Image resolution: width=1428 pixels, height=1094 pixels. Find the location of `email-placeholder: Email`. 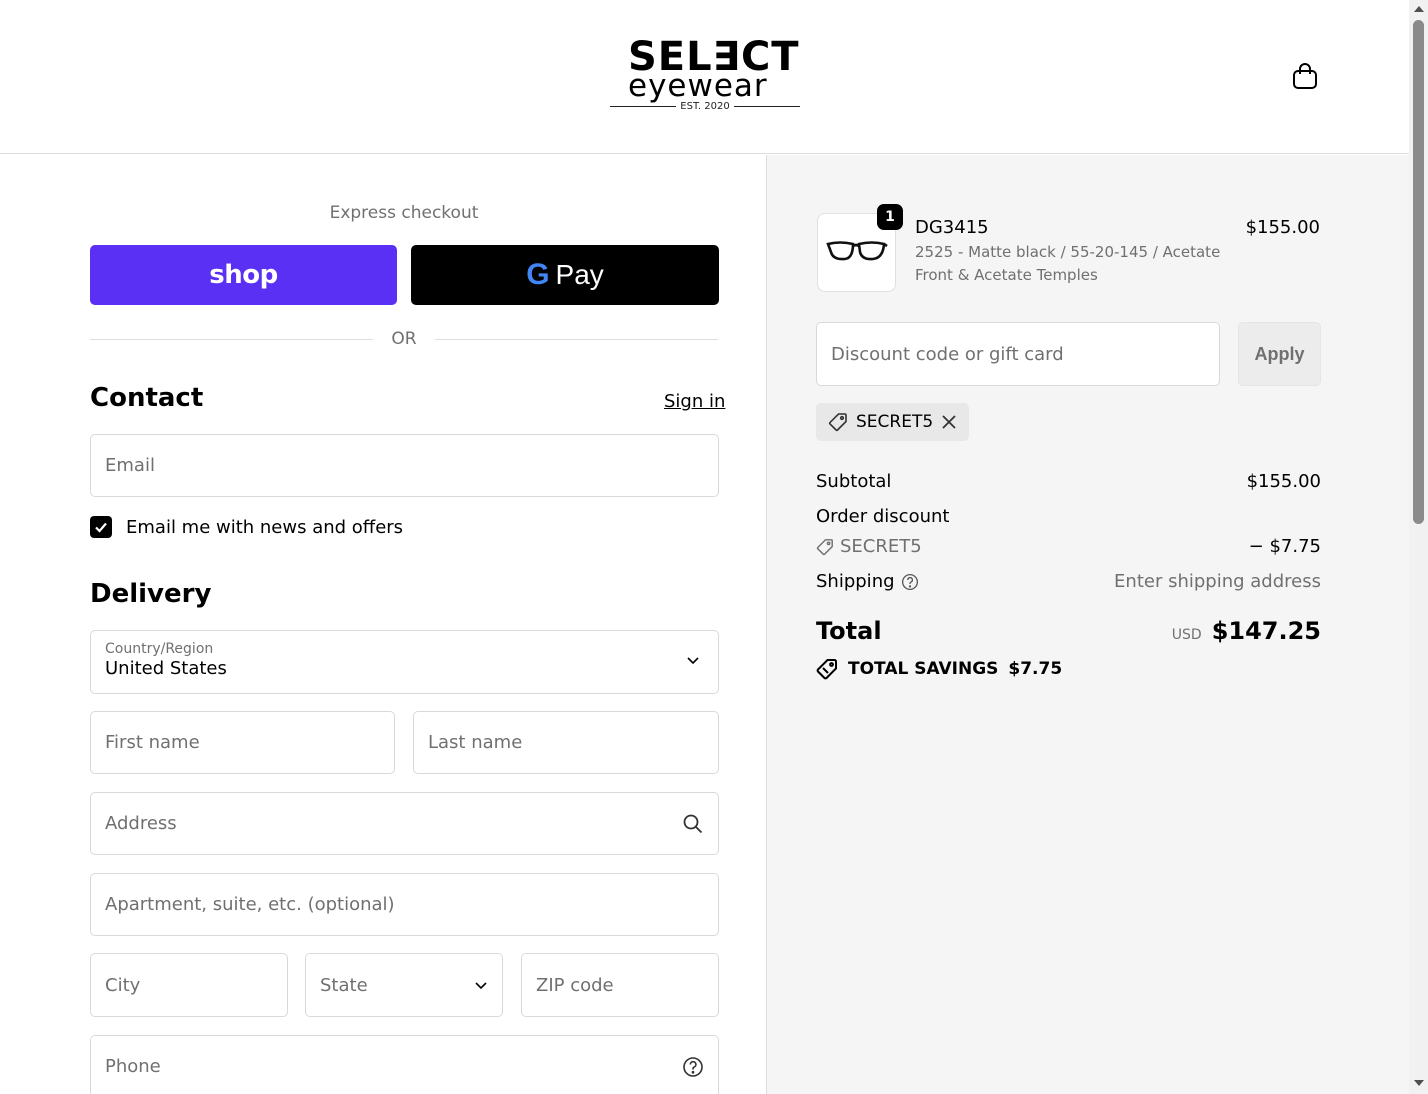

email-placeholder: Email is located at coordinates (130, 465).